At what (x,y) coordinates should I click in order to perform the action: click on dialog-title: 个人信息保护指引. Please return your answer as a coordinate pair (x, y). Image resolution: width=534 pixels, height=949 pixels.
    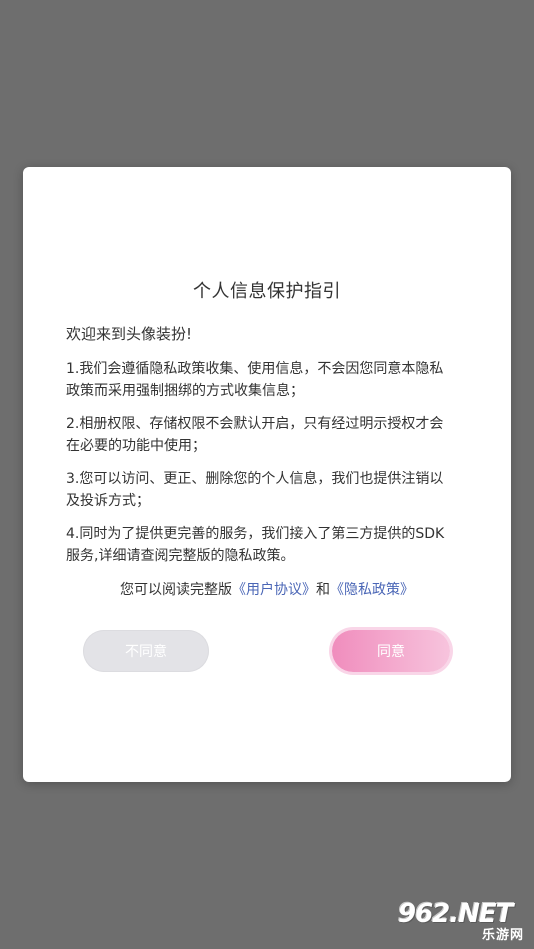
    Looking at the image, I should click on (267, 291).